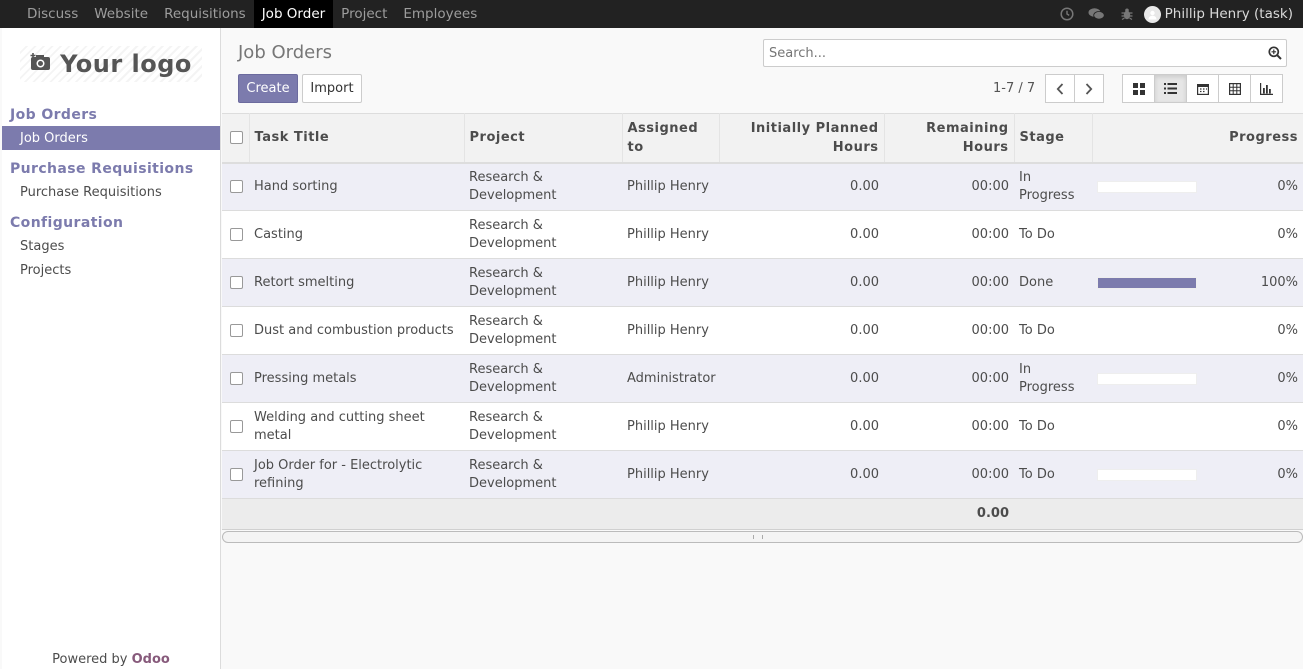 The width and height of the screenshot is (1303, 669). I want to click on page-title: Job Orders, so click(285, 52).